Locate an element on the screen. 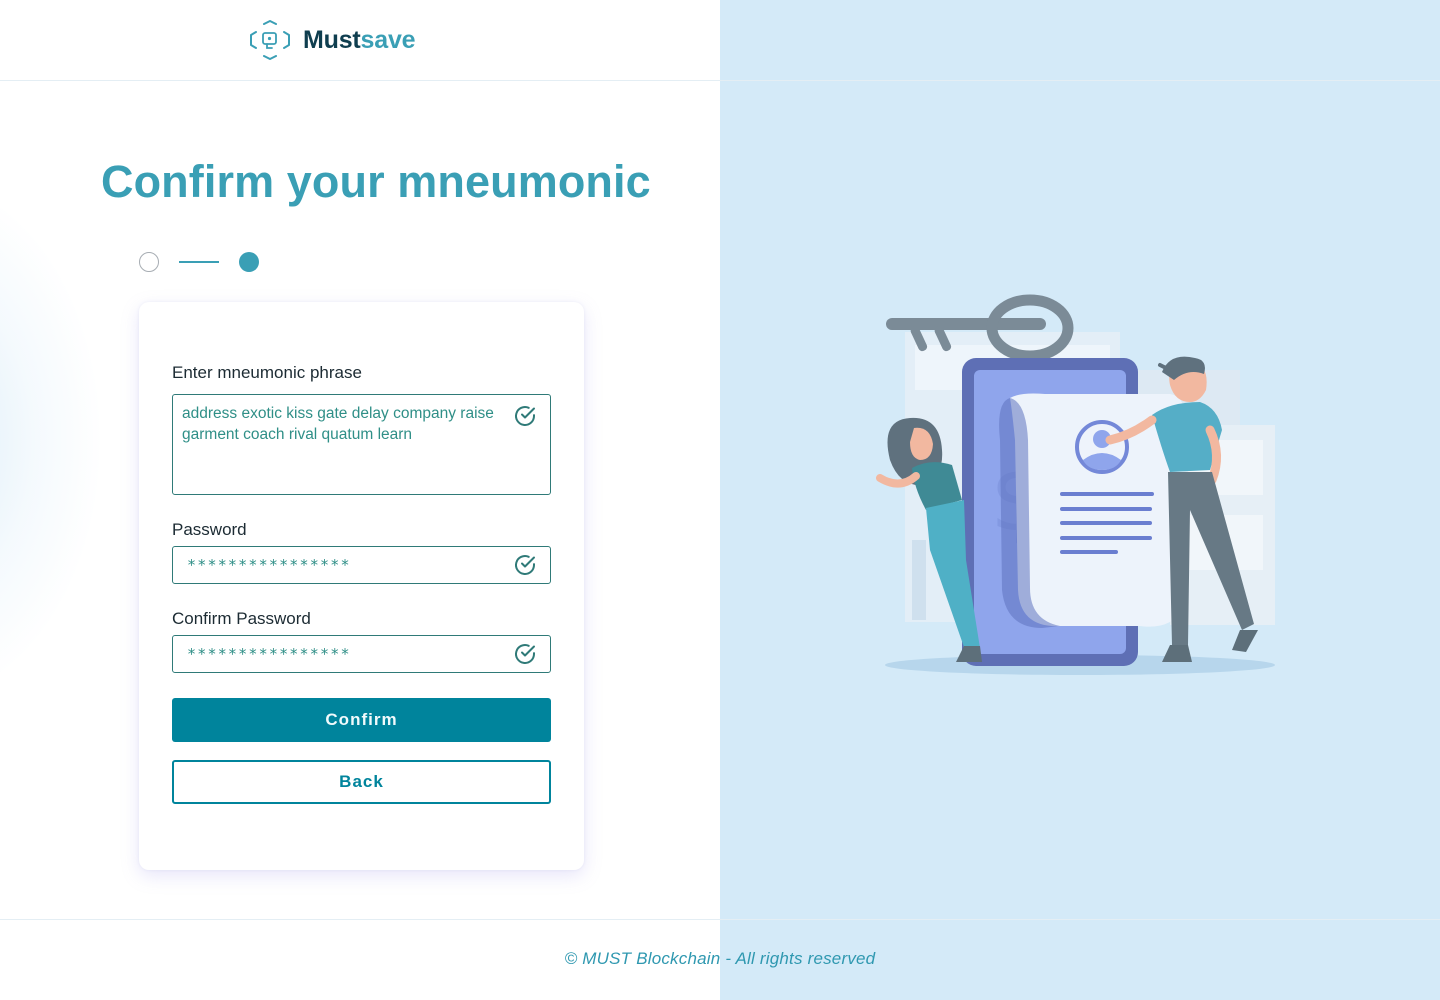  progress-stepper is located at coordinates (199, 262).